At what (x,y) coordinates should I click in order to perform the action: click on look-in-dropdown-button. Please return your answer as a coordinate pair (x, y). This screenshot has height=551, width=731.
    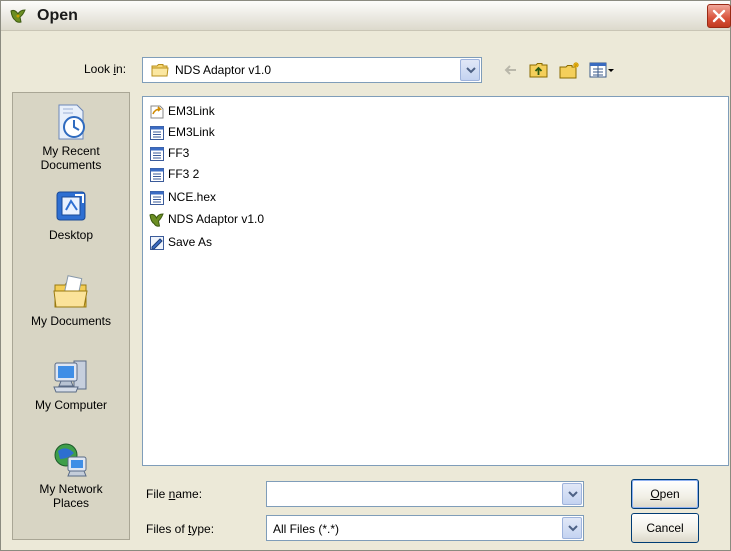
    Looking at the image, I should click on (470, 70).